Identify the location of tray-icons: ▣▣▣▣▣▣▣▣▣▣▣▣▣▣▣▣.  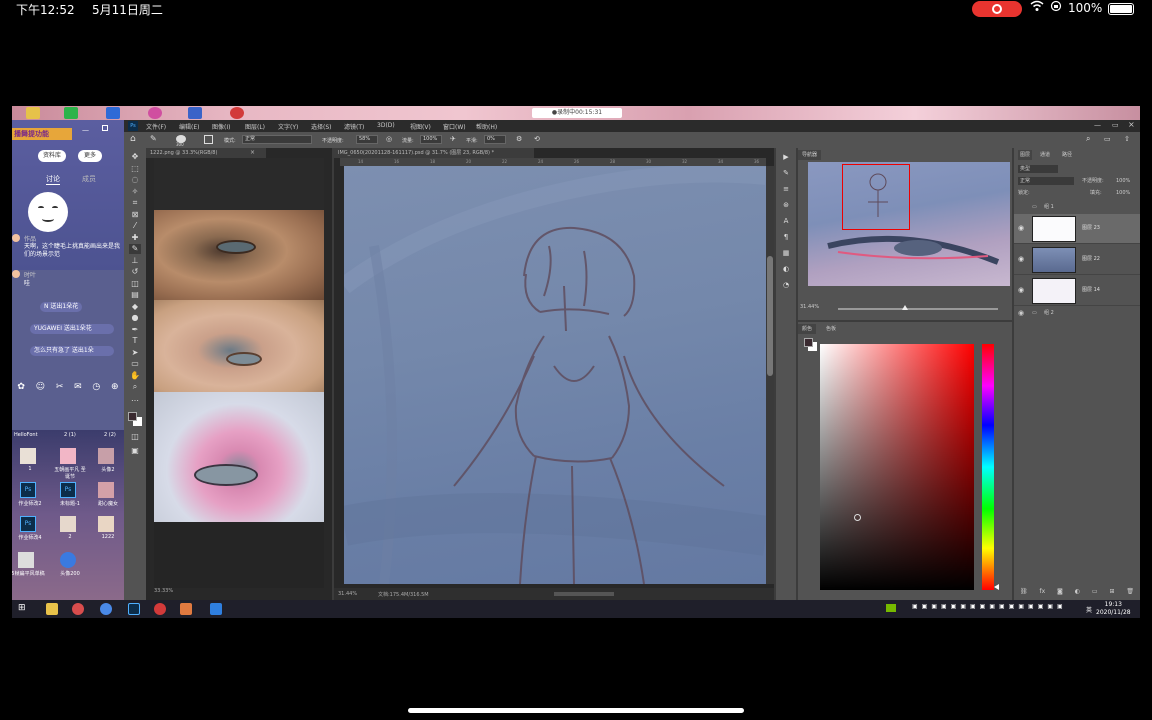
(989, 606).